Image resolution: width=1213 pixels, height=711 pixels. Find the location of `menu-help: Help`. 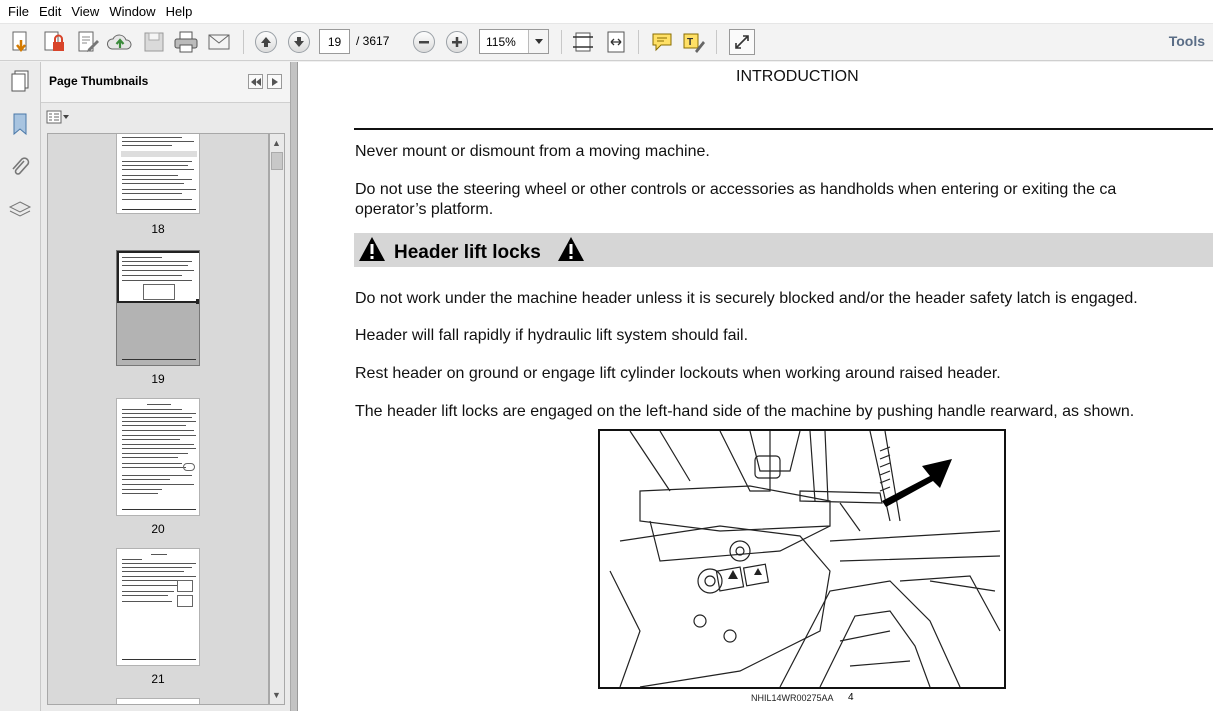

menu-help: Help is located at coordinates (179, 12).